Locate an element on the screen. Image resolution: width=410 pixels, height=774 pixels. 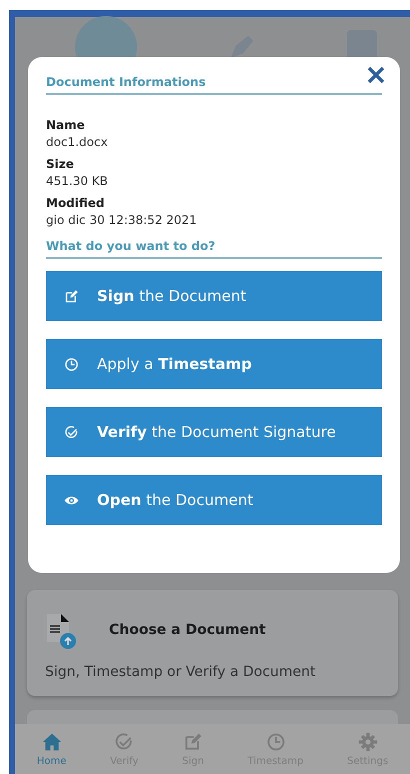
nav-tab: Home is located at coordinates (51, 749).